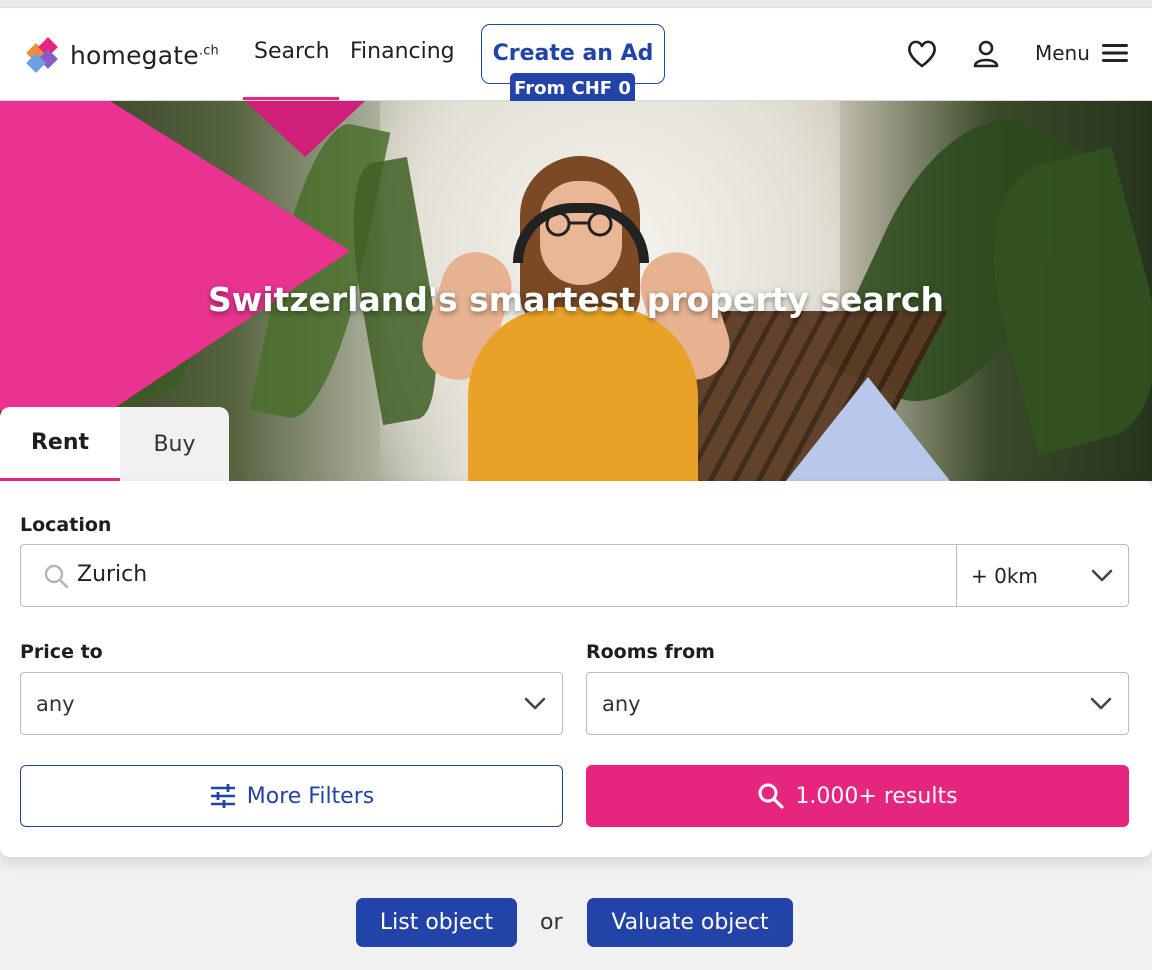 This screenshot has width=1152, height=970. What do you see at coordinates (42, 55) in the screenshot?
I see `homegate-logo-icon` at bounding box center [42, 55].